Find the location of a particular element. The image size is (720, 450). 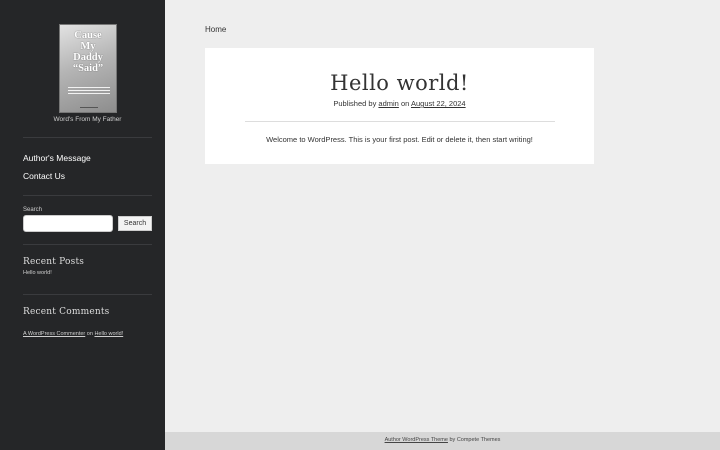

meta-on: on is located at coordinates (405, 103).